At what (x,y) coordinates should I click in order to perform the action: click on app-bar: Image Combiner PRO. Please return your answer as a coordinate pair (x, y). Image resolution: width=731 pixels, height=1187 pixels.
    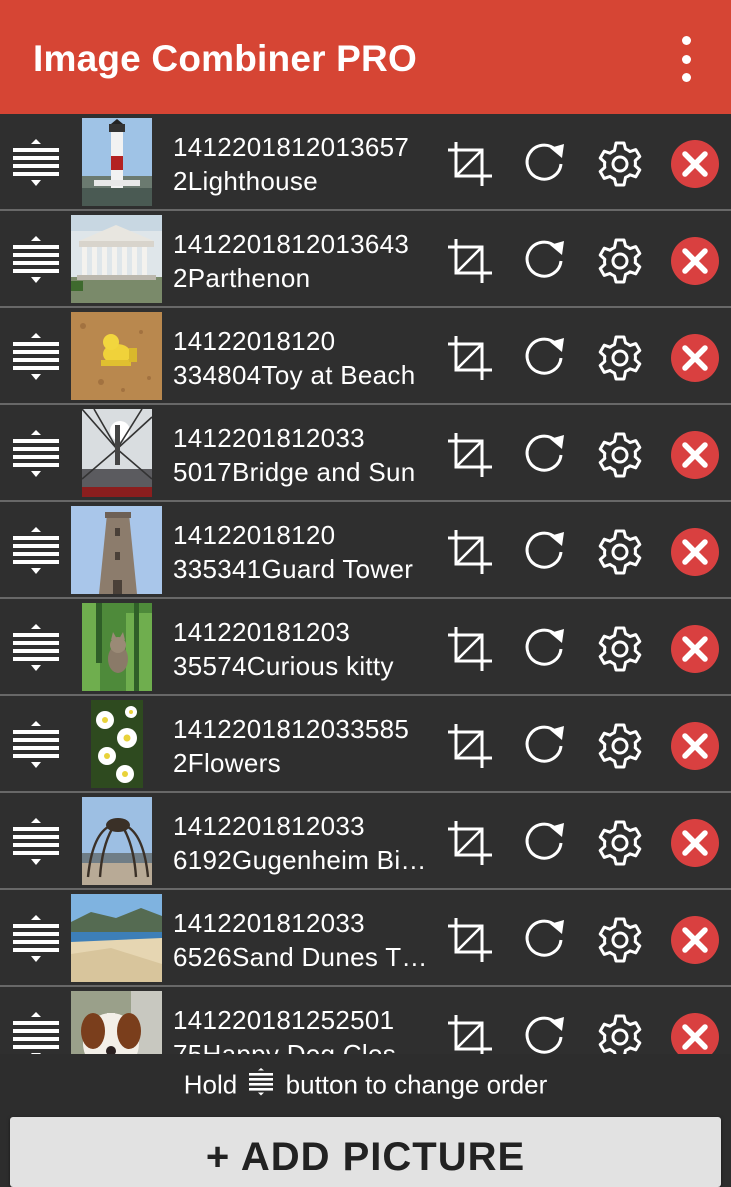
    Looking at the image, I should click on (365, 57).